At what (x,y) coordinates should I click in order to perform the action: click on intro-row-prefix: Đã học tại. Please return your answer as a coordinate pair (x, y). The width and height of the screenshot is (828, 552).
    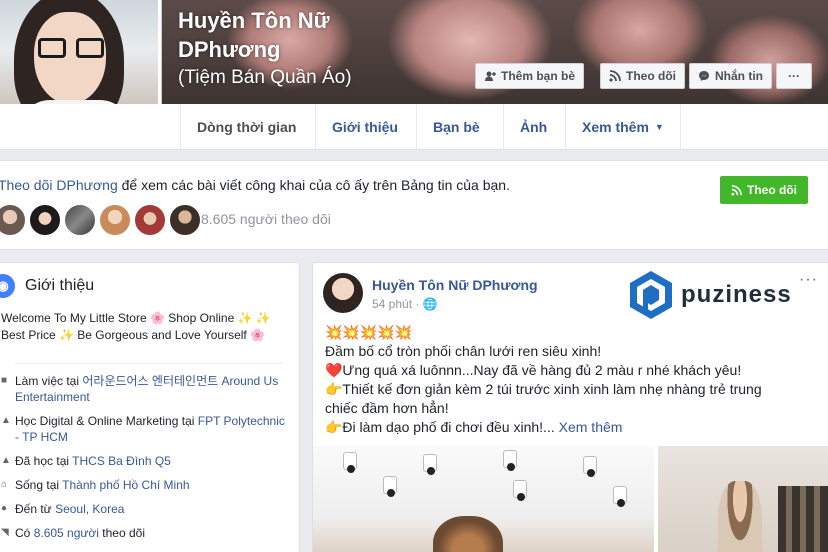
    Looking at the image, I should click on (44, 461).